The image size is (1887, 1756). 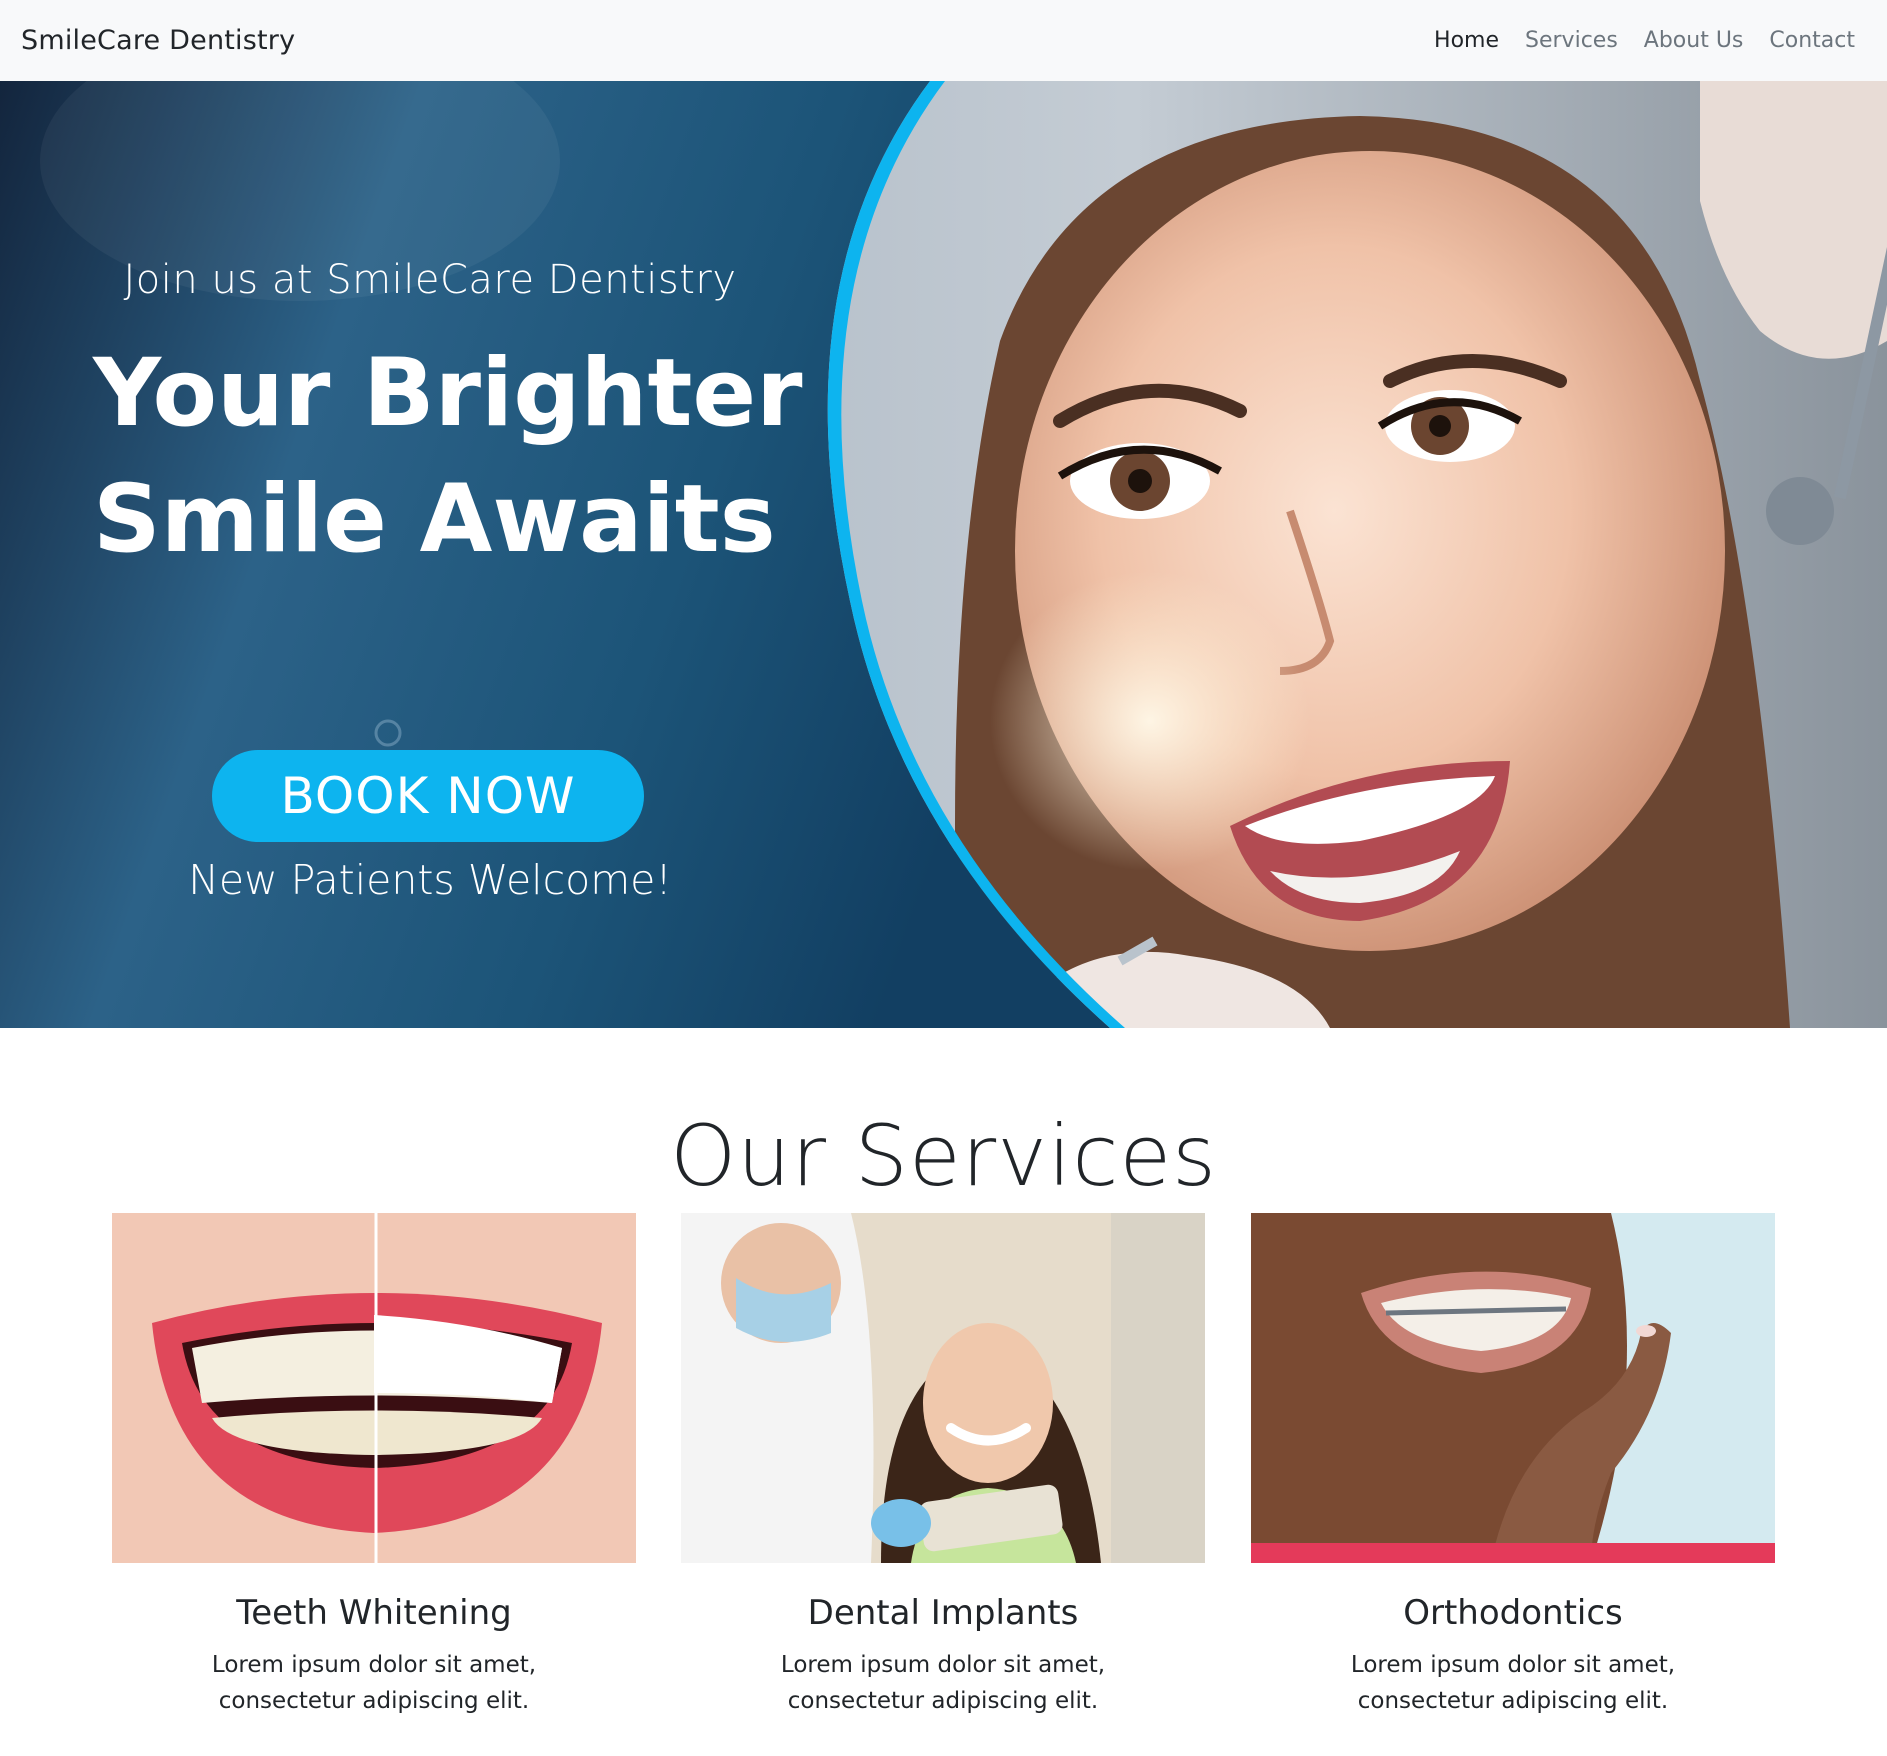 What do you see at coordinates (374, 1613) in the screenshot?
I see `card-title: Teeth Whitening` at bounding box center [374, 1613].